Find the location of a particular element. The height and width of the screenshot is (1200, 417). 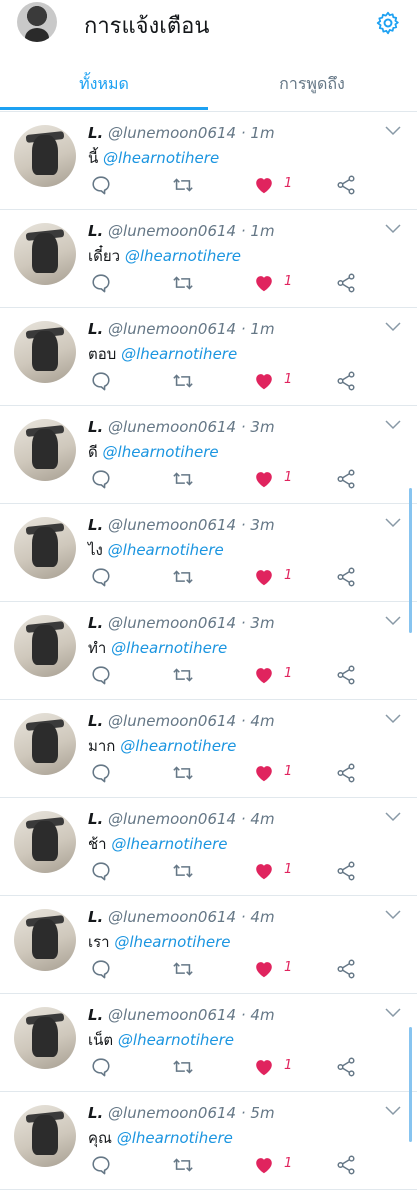

notification-item: L. @lunemoon0614 · 3m ไง @lhearnotihere is located at coordinates (208, 553).